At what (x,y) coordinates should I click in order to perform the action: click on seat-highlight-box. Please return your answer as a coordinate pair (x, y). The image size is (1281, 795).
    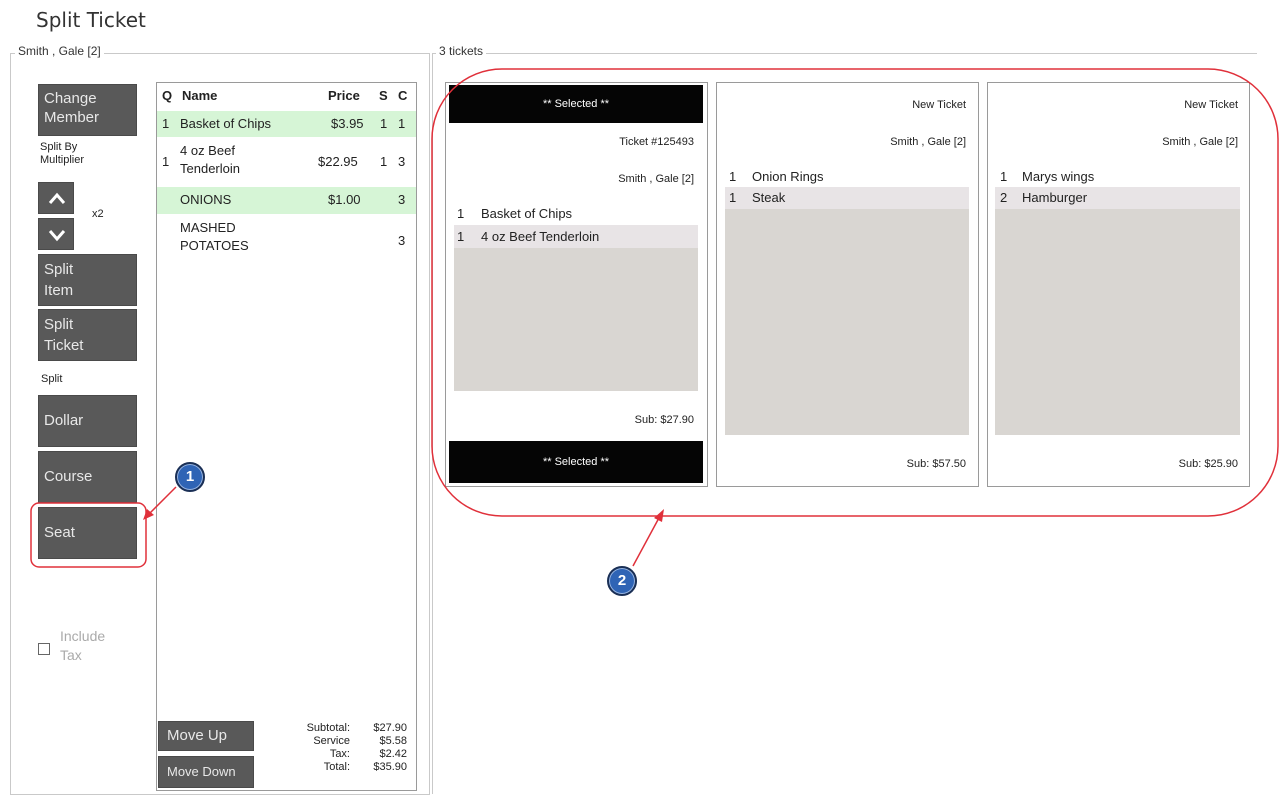
    Looking at the image, I should click on (88, 535).